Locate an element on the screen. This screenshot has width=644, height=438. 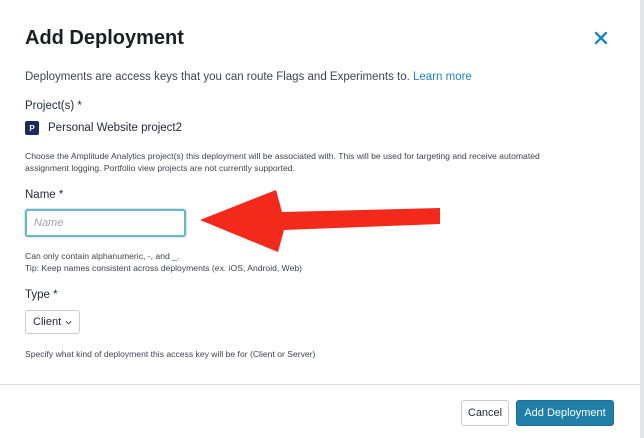
name-label: Name * is located at coordinates (44, 195).